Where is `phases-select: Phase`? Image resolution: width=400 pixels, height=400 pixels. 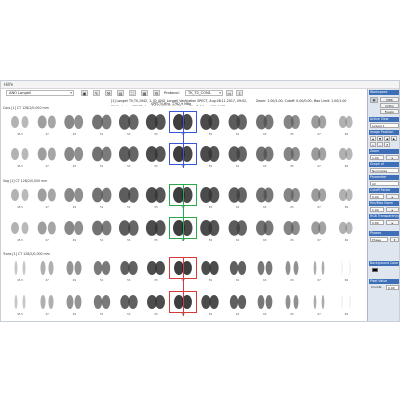 phases-select: Phase is located at coordinates (379, 239).